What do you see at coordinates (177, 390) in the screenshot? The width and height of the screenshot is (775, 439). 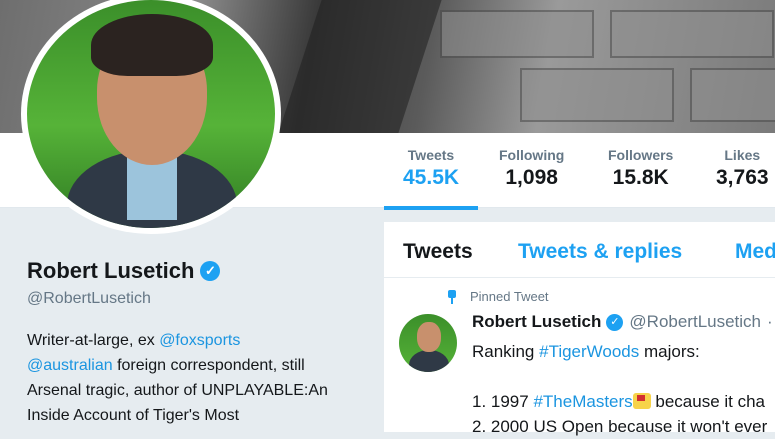 I see `bio-text: Arsenal tragic, author of UNPLAYABLE:An` at bounding box center [177, 390].